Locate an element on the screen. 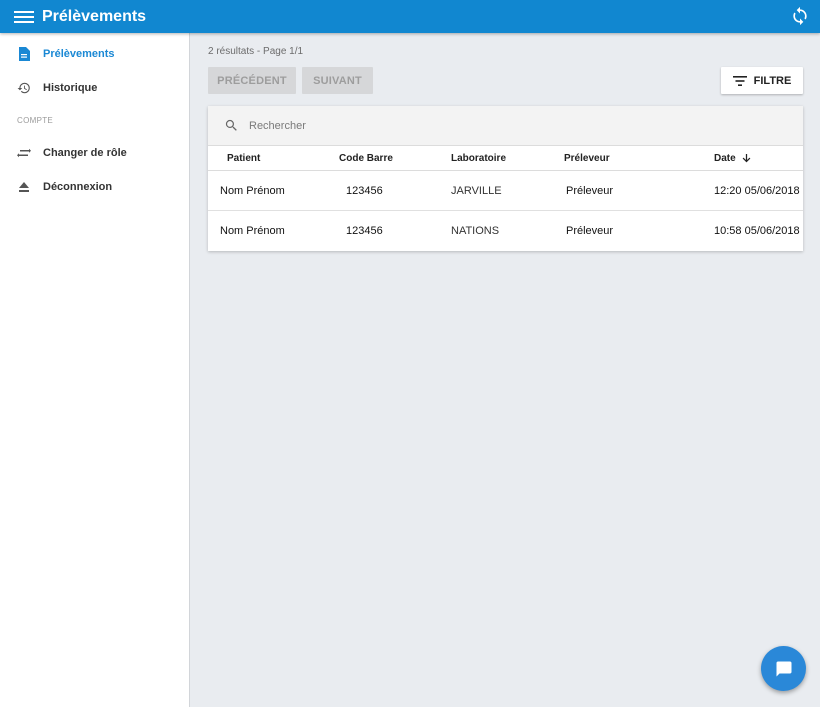  section-label-compte: COMPTE is located at coordinates (35, 120).